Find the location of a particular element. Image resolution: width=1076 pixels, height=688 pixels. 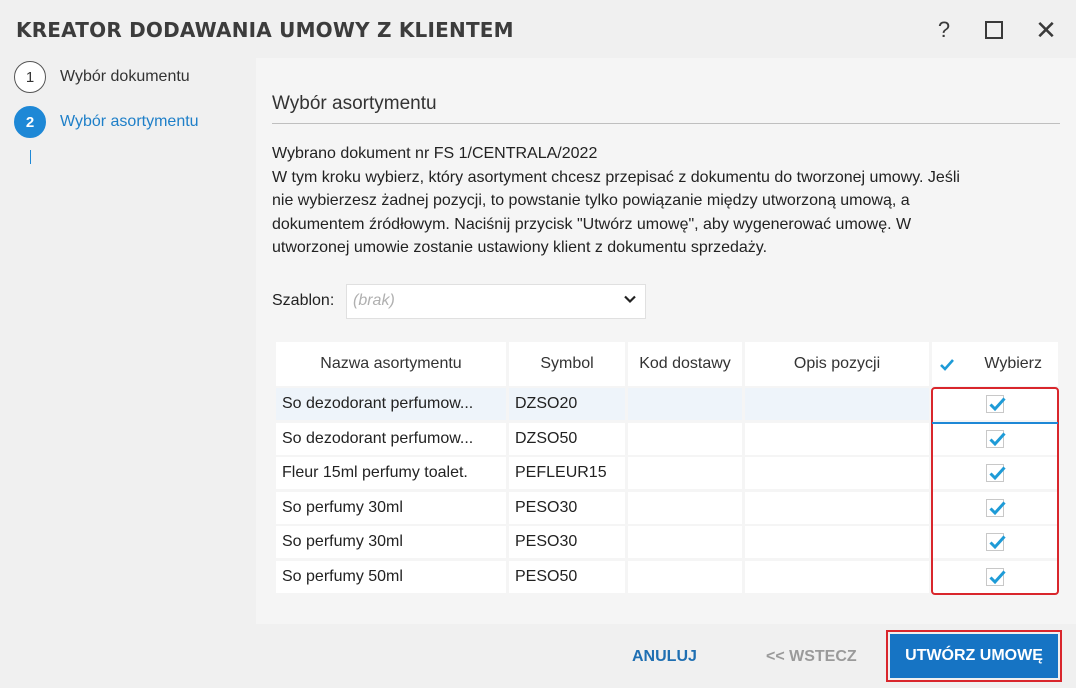

close-button: ✕ is located at coordinates (1046, 30).